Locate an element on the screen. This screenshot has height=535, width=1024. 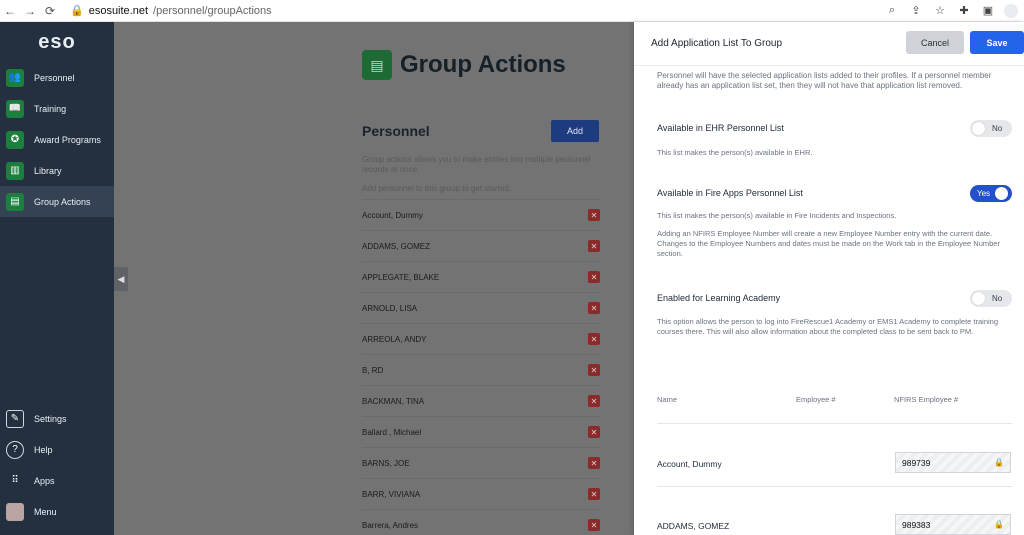
personnel-name: ADDAMS, GOMEZ is located at coordinates (396, 246).